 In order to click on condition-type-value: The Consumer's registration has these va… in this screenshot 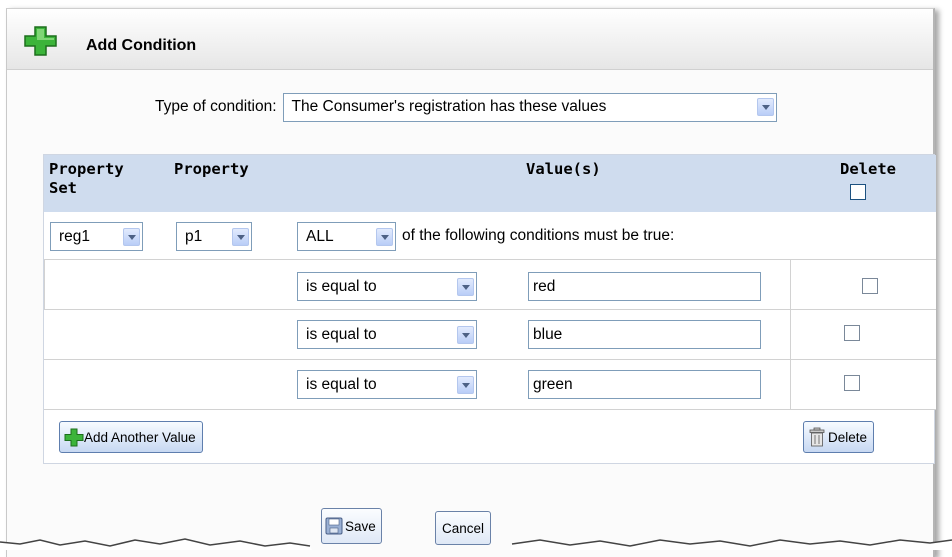, I will do `click(449, 106)`.